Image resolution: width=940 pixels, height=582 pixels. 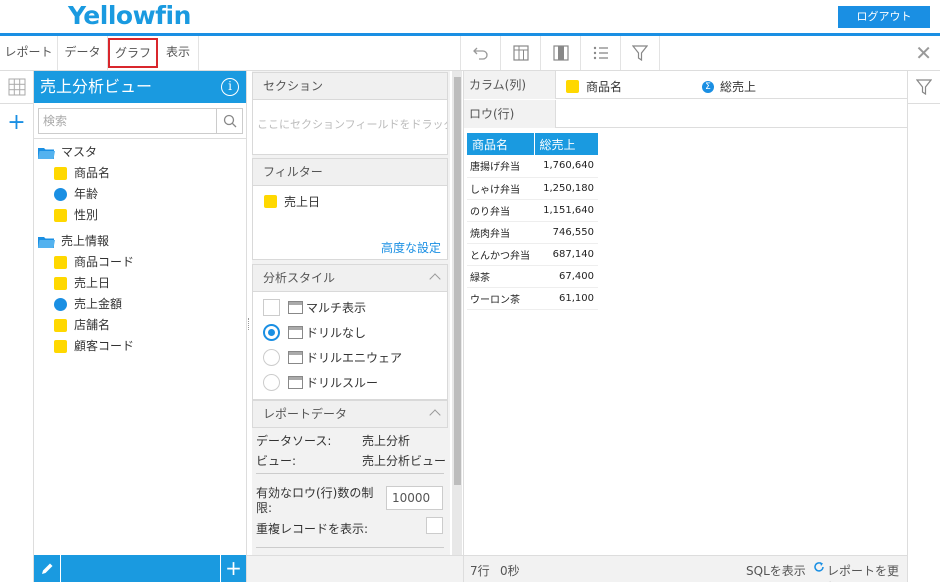 What do you see at coordinates (708, 86) in the screenshot?
I see `sigma-icon: Σ` at bounding box center [708, 86].